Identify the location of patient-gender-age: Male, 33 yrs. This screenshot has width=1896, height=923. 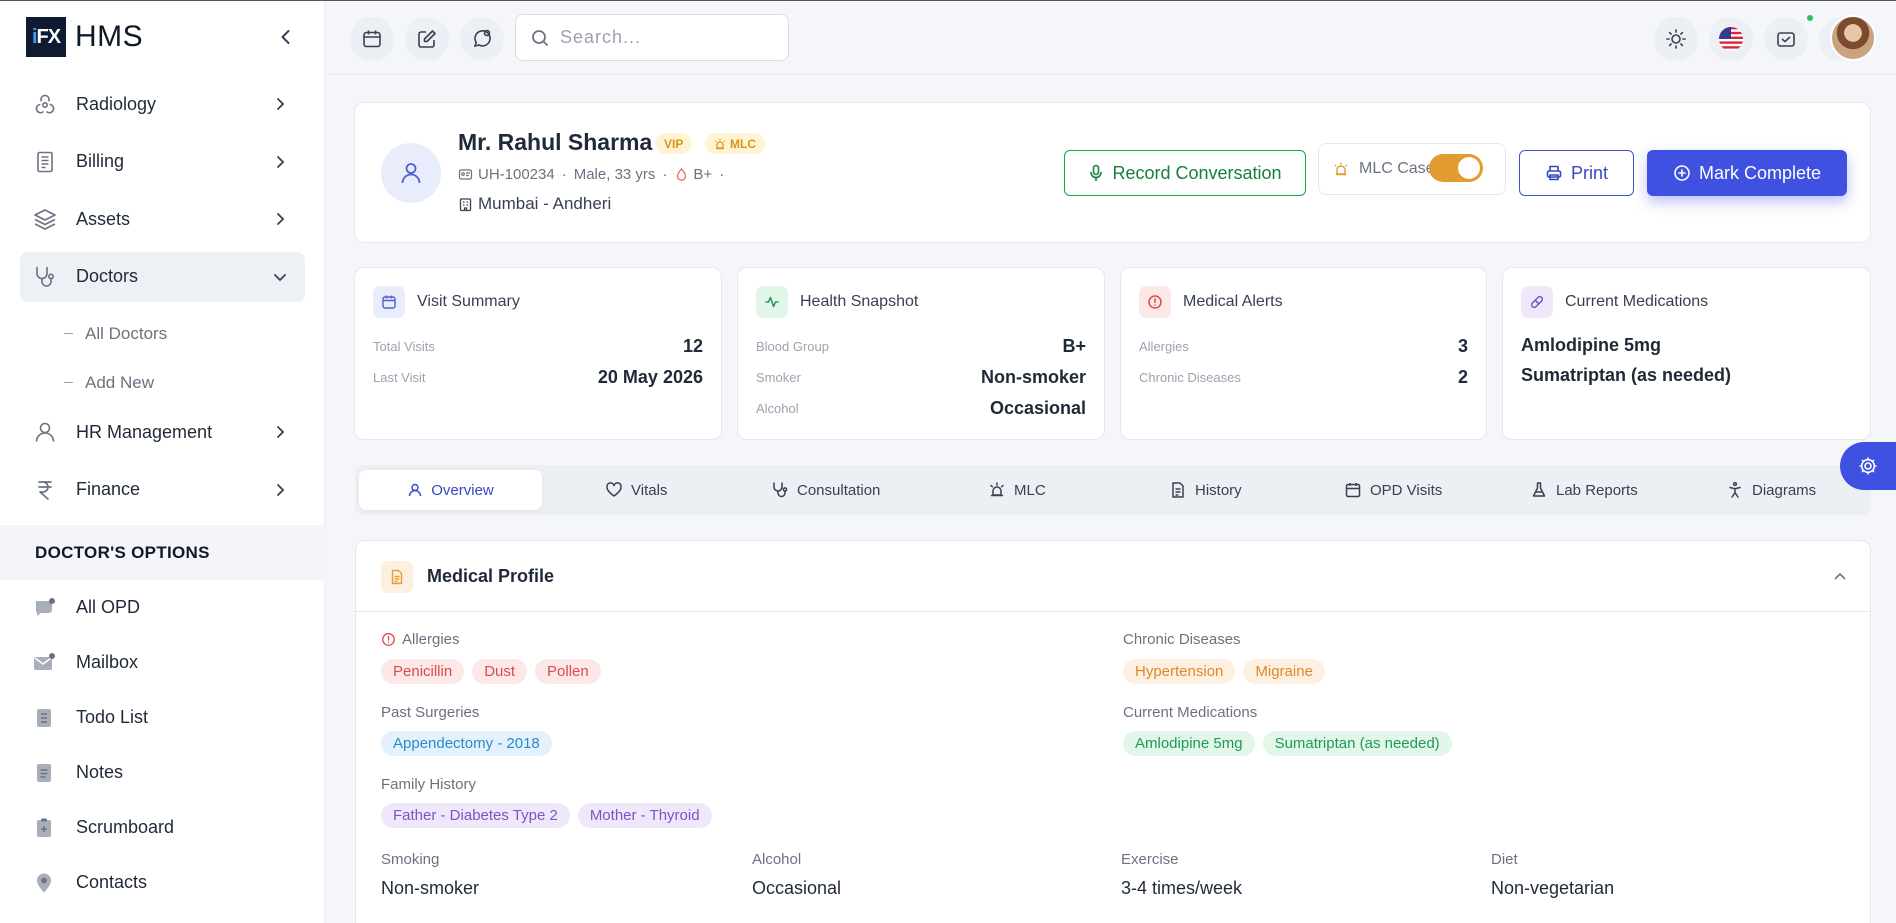
(614, 174).